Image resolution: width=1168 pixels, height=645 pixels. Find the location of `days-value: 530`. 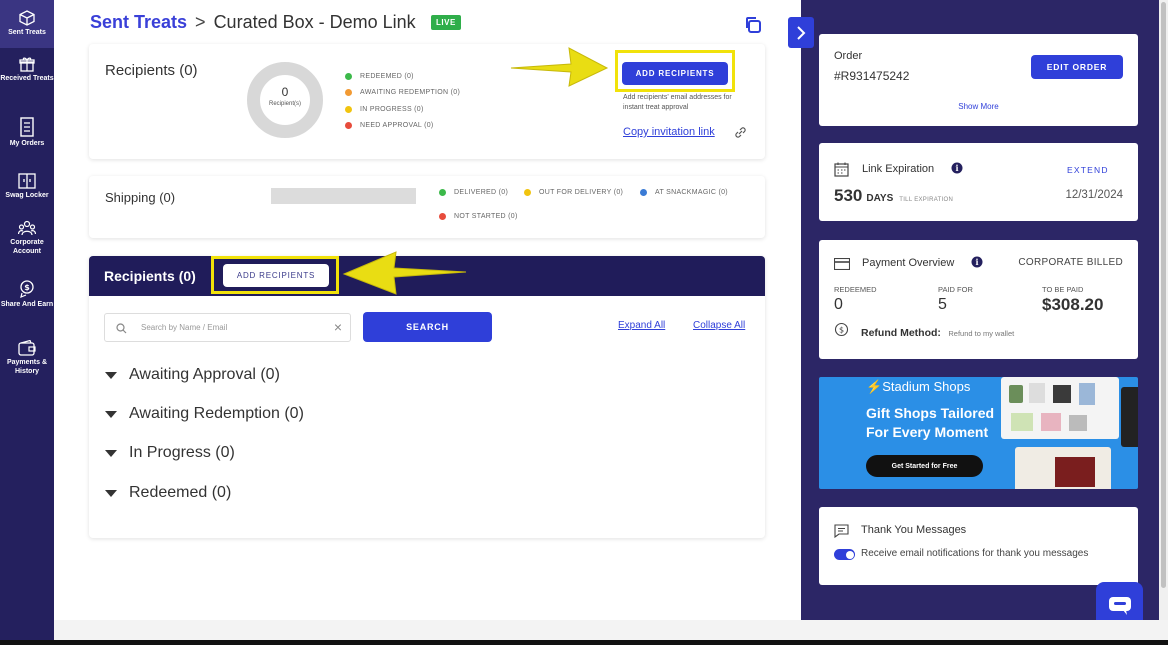

days-value: 530 is located at coordinates (848, 195).